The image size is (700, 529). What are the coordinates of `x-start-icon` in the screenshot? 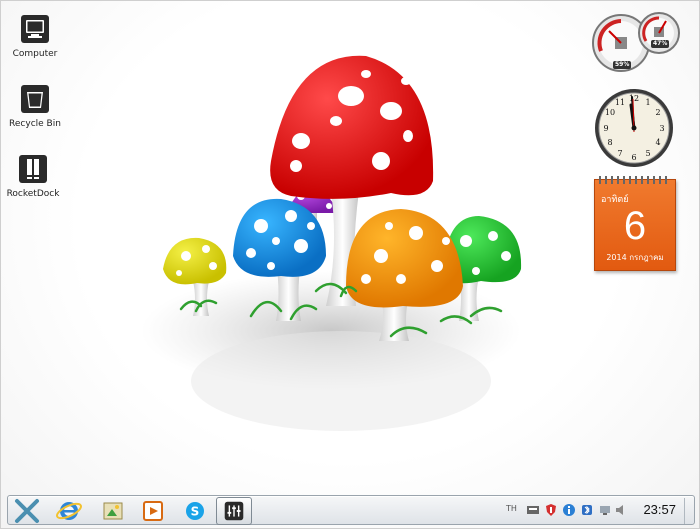 It's located at (27, 511).